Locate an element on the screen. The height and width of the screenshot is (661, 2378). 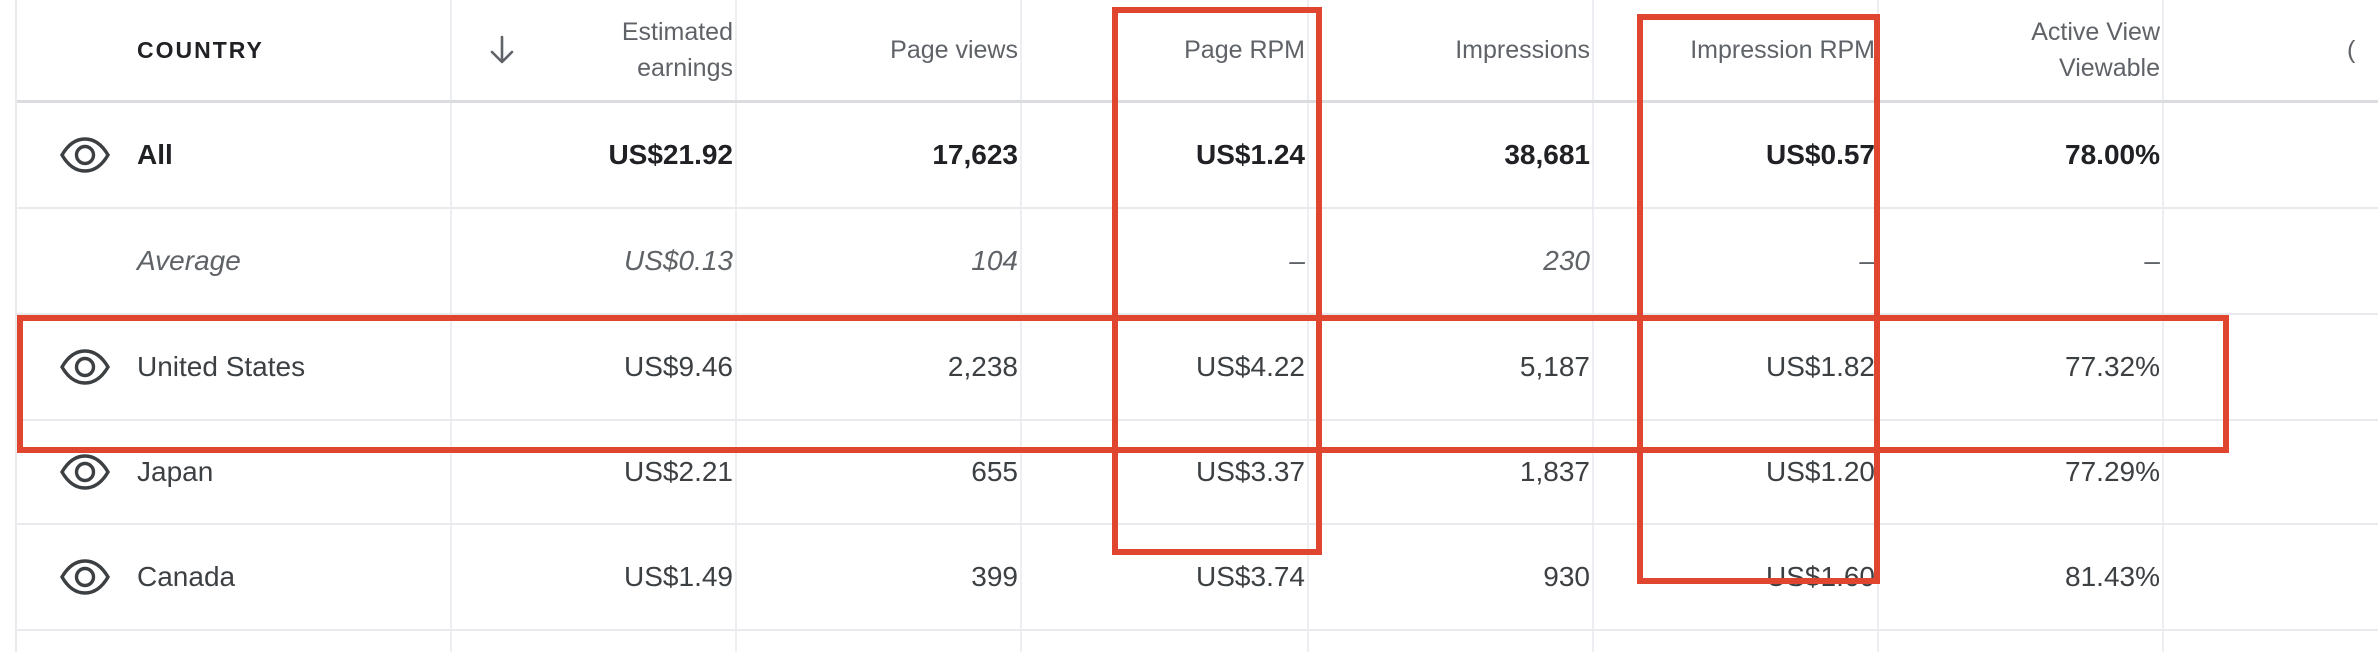
page-views-cell: 2,238 is located at coordinates (982, 366).